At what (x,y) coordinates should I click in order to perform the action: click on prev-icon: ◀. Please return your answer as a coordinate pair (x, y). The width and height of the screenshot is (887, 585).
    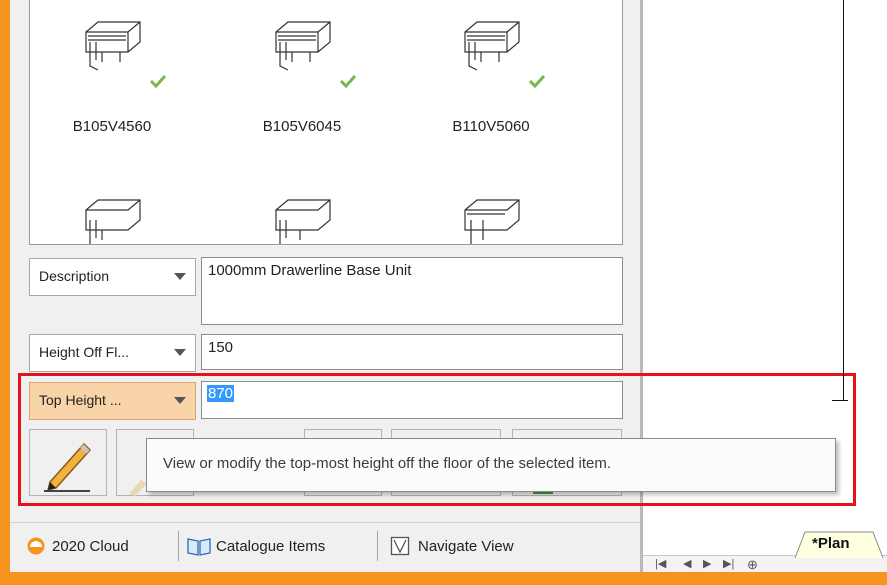
    Looking at the image, I should click on (687, 564).